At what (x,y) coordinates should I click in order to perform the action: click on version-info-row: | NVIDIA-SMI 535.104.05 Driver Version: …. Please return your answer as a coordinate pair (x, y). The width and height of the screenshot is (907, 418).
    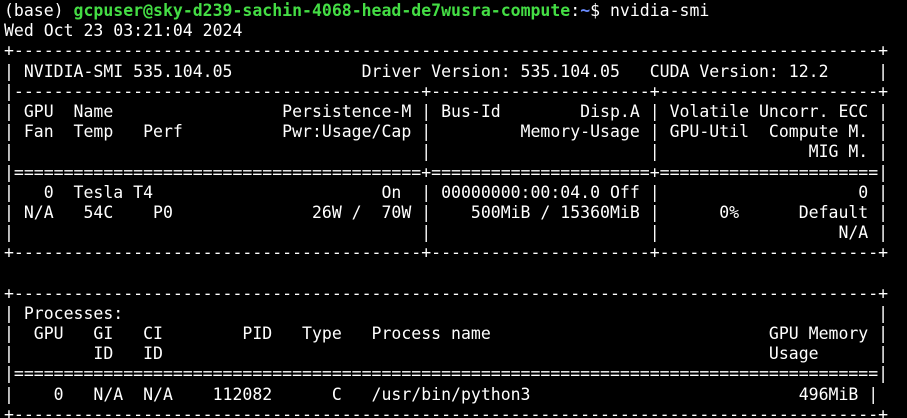
    Looking at the image, I should click on (446, 71).